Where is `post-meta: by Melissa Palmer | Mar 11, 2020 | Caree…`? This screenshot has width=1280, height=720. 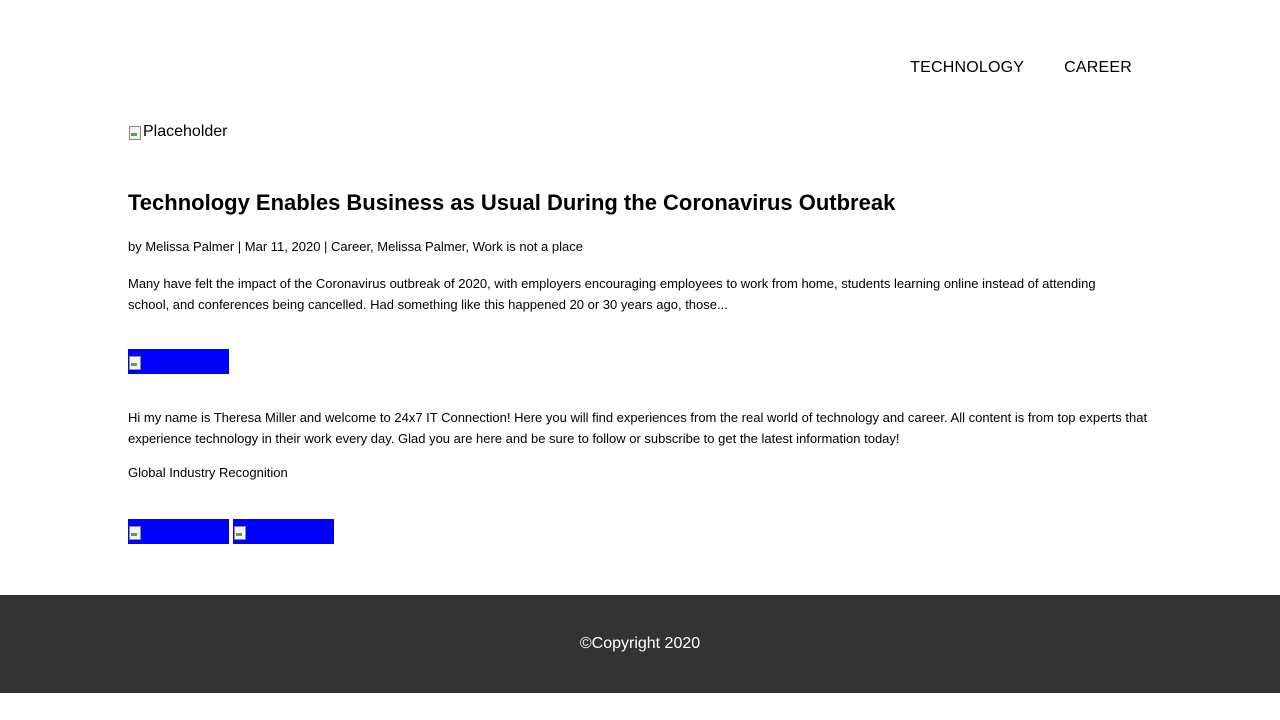 post-meta: by Melissa Palmer | Mar 11, 2020 | Caree… is located at coordinates (355, 246).